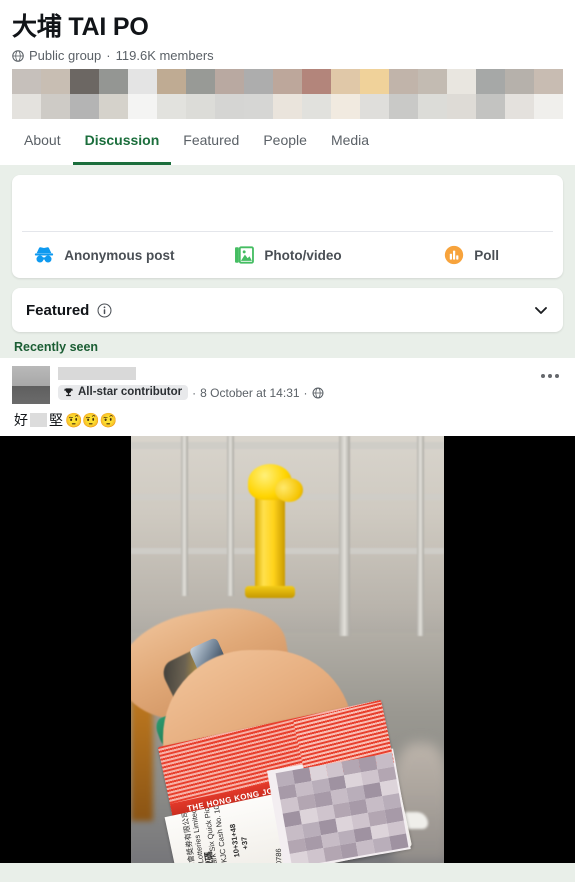 The width and height of the screenshot is (575, 882). I want to click on tabs-spacer, so click(287, 170).